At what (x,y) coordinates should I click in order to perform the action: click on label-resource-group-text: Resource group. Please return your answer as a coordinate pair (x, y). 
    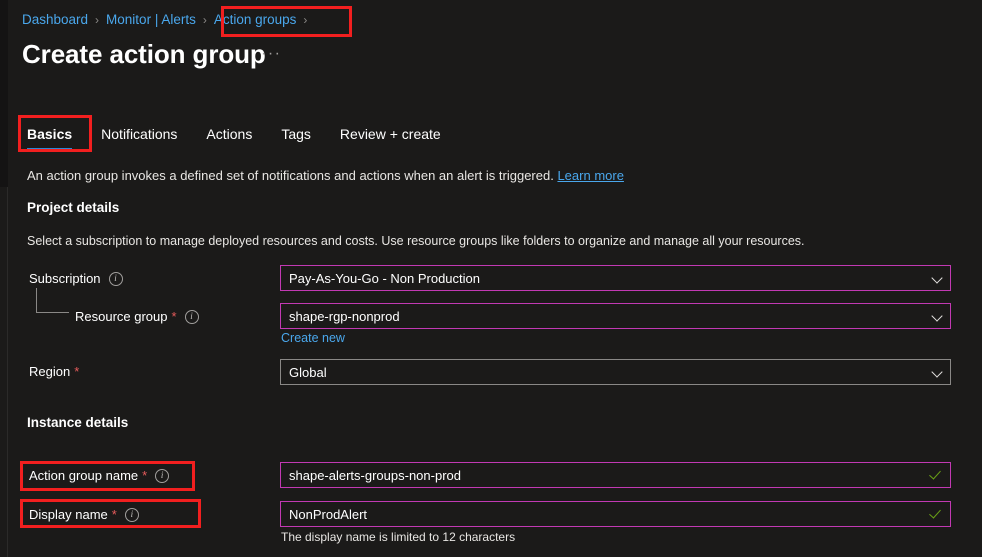
    Looking at the image, I should click on (121, 316).